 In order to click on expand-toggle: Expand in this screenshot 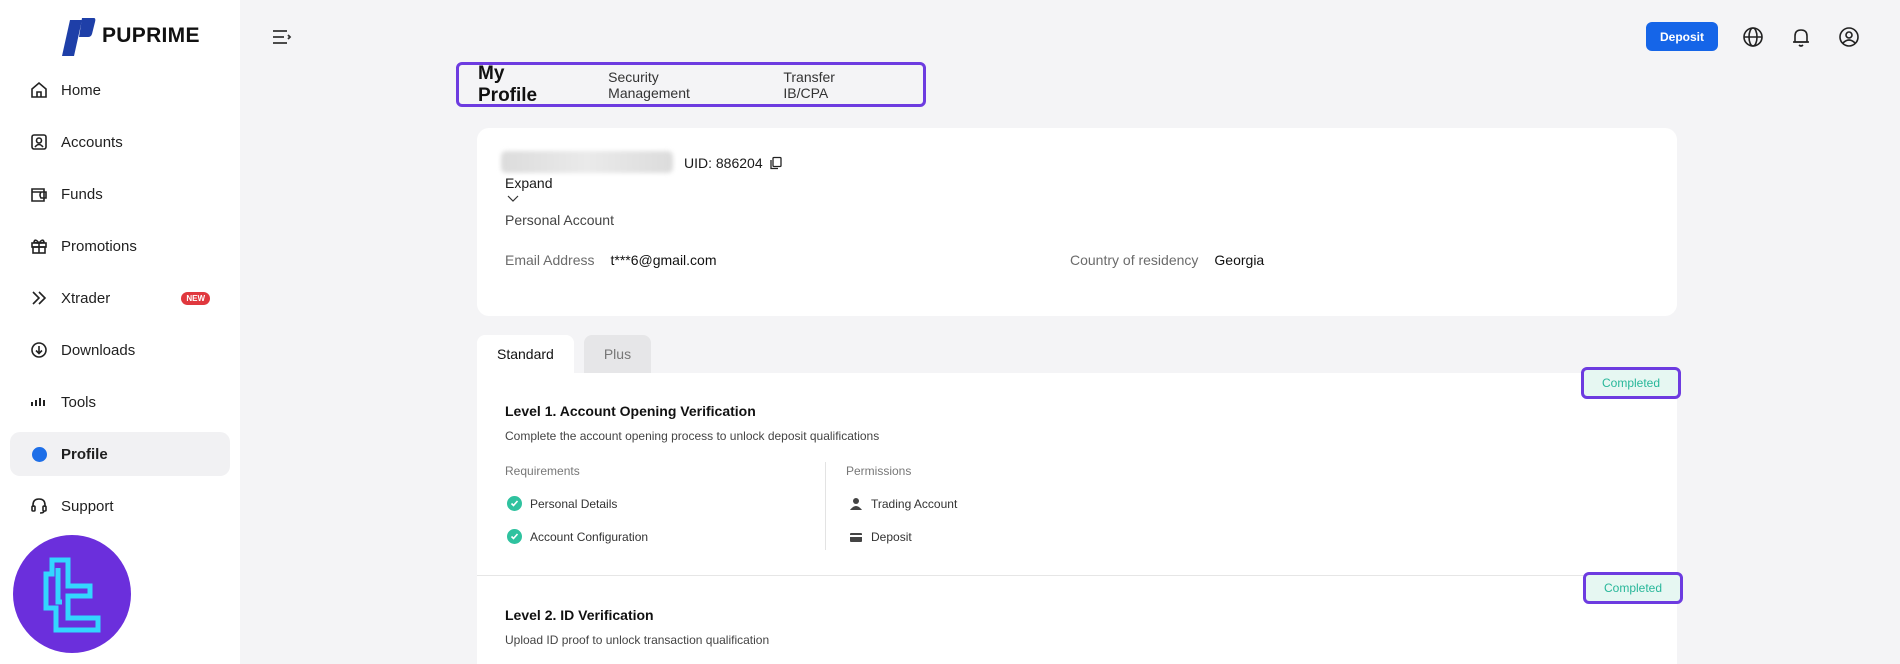, I will do `click(528, 183)`.